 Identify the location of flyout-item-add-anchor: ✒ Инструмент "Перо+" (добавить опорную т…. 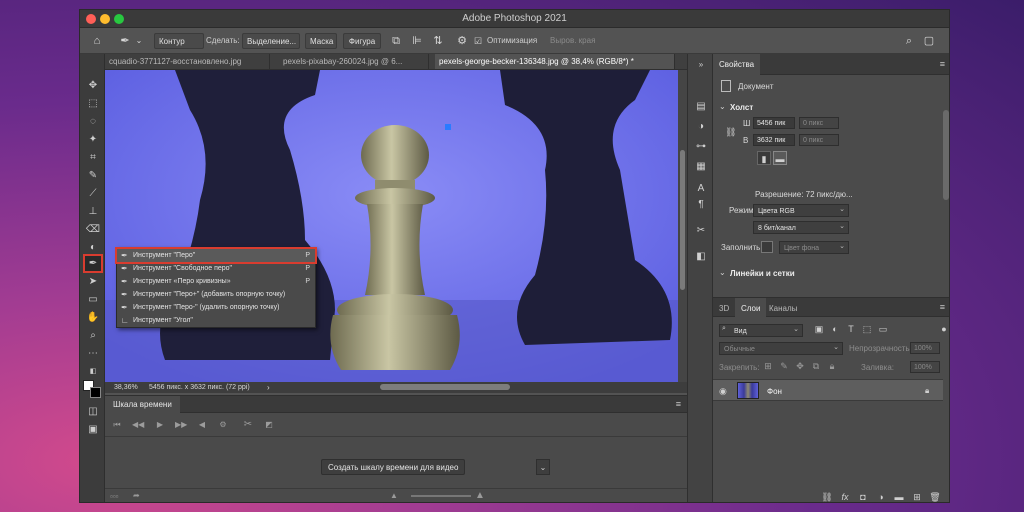
(216, 294).